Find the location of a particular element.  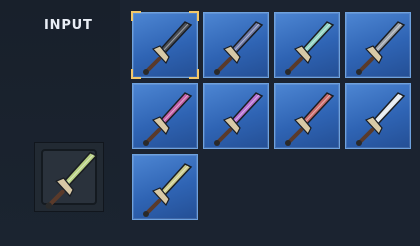

sword-red-icon is located at coordinates (310, 119).